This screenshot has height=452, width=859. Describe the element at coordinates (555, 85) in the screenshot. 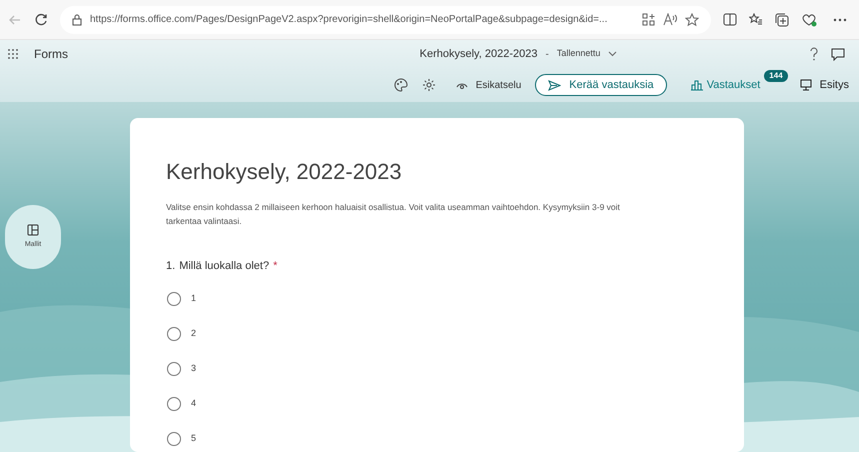

I see `send-icon` at that location.